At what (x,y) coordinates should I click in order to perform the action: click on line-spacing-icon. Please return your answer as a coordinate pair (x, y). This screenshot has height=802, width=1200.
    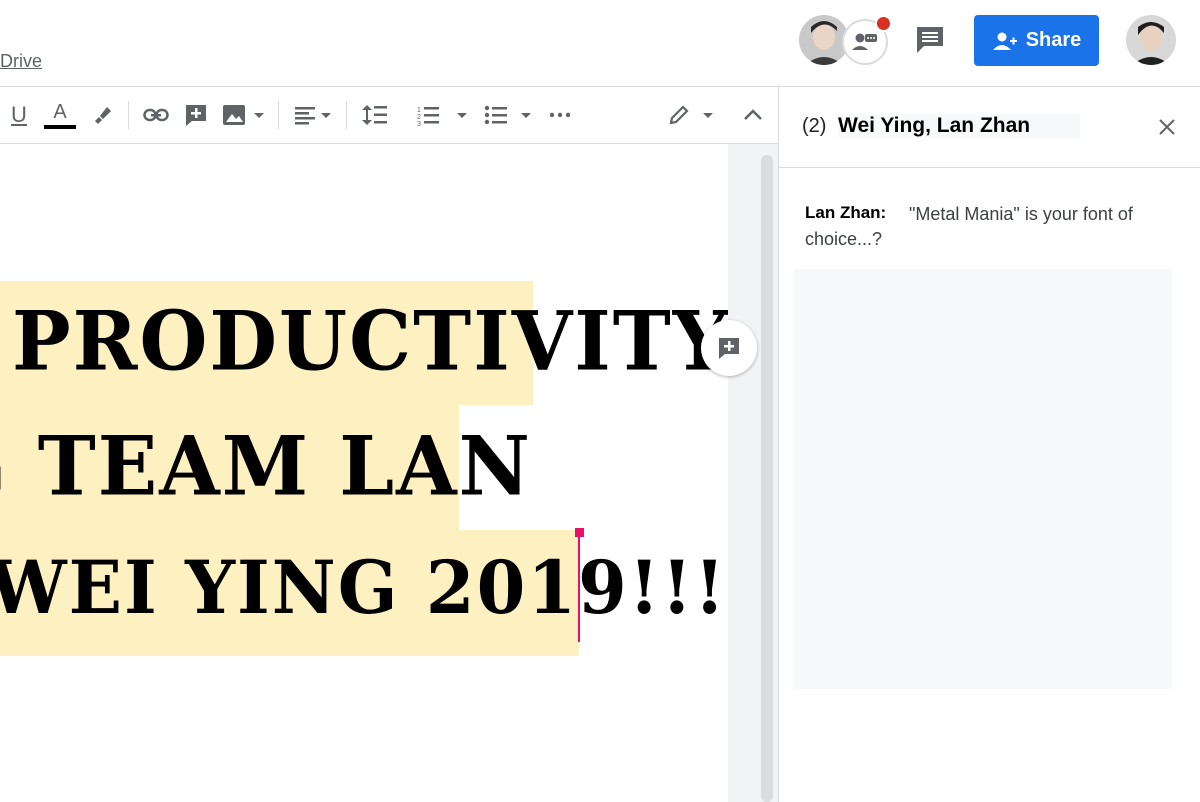
    Looking at the image, I should click on (374, 115).